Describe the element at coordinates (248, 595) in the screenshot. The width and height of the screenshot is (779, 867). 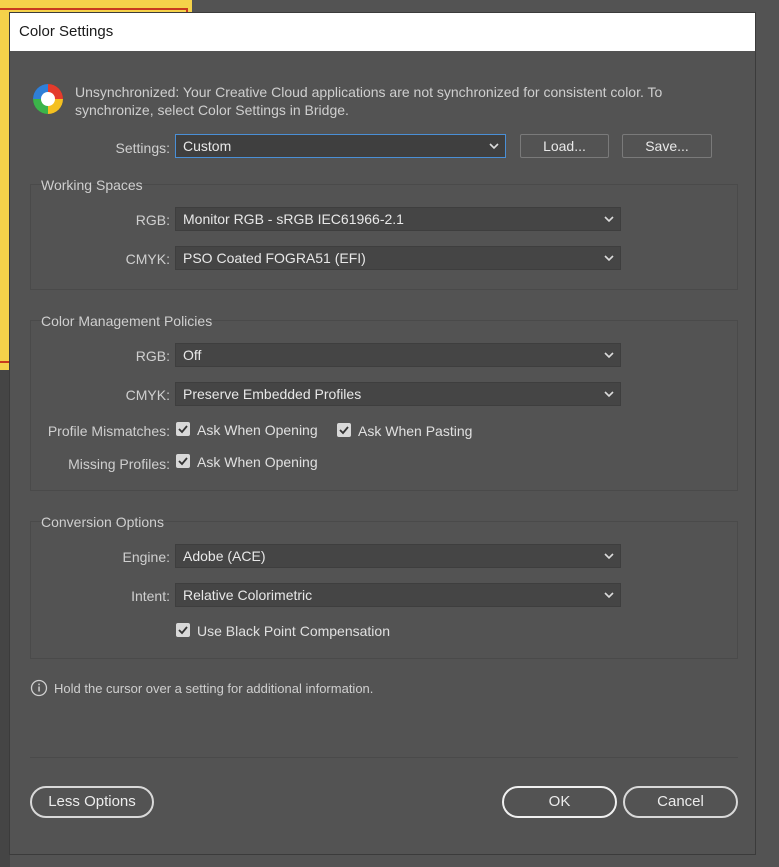
I see `intent-value: Relative Colorimetric` at that location.